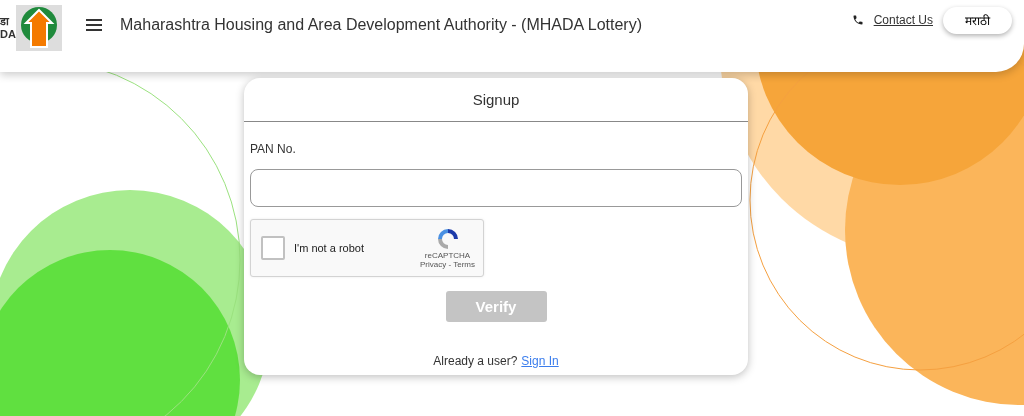  What do you see at coordinates (273, 248) in the screenshot?
I see `captcha-checkbox` at bounding box center [273, 248].